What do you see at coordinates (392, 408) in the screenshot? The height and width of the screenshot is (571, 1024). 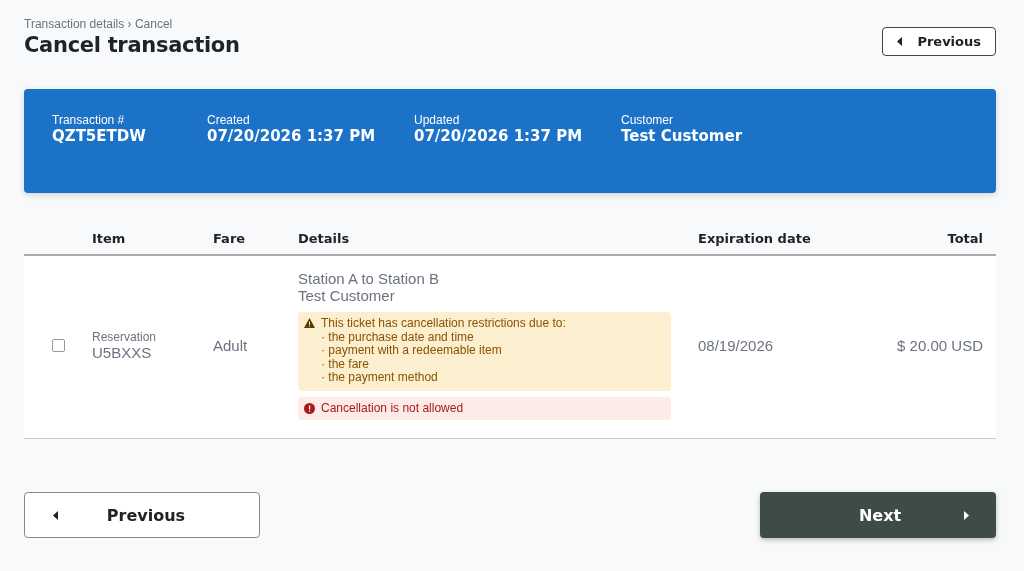 I see `alert-text: Cancellation is not allowed` at bounding box center [392, 408].